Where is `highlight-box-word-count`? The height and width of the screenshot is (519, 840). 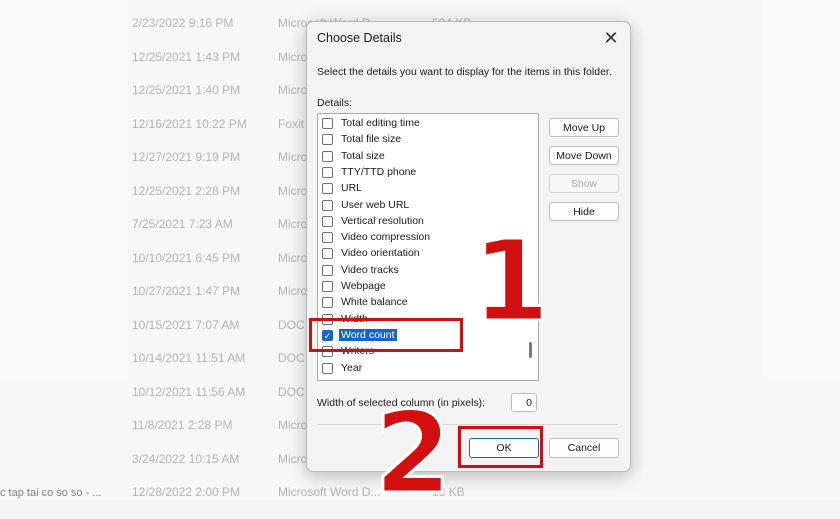
highlight-box-word-count is located at coordinates (386, 335).